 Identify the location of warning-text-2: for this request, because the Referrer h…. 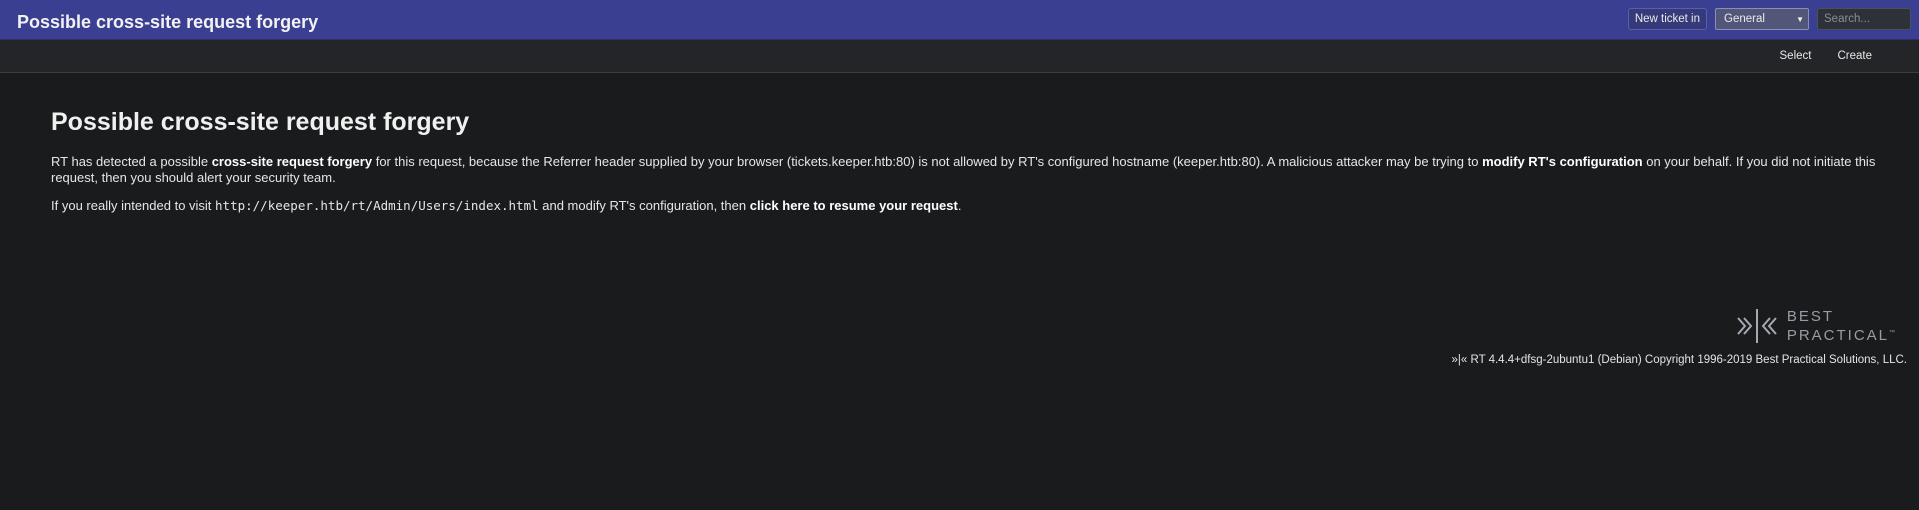
(927, 161).